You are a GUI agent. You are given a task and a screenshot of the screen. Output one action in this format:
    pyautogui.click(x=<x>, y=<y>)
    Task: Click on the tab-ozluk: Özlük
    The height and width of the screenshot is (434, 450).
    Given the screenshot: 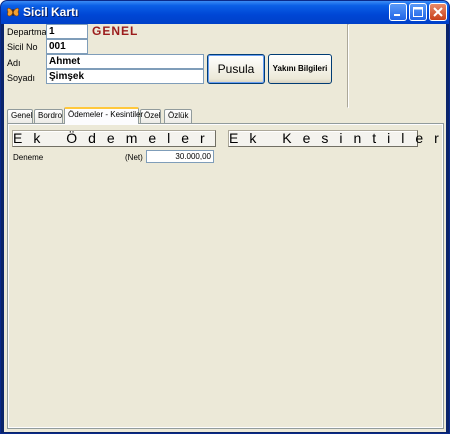 What is the action you would take?
    pyautogui.click(x=178, y=116)
    